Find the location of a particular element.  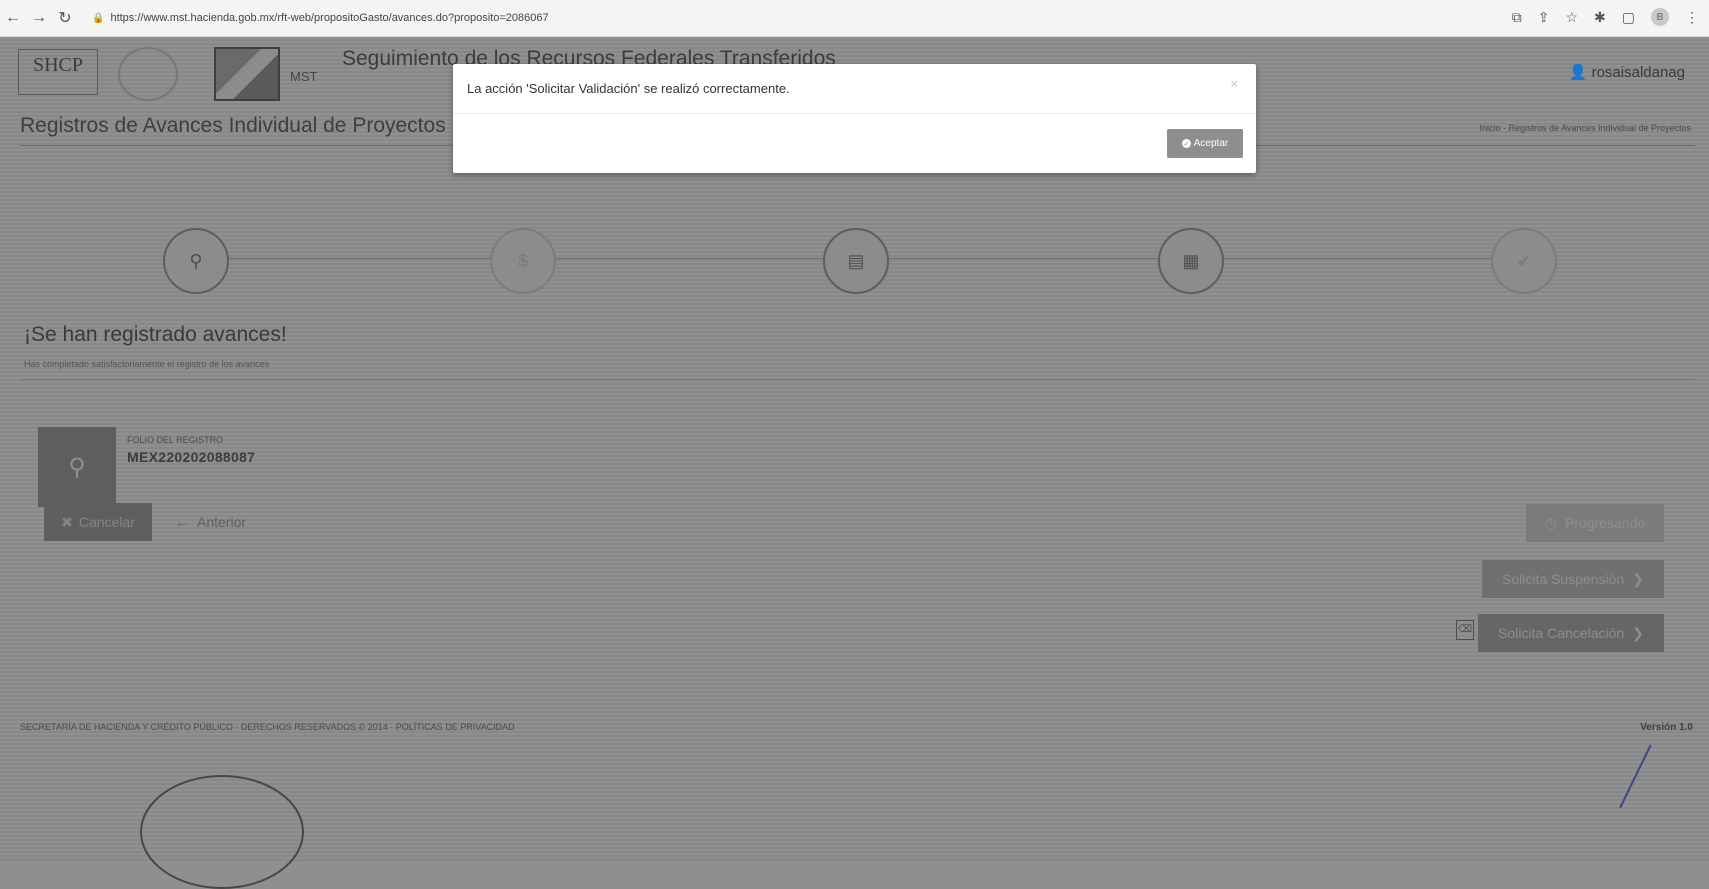

step-budget: $ is located at coordinates (523, 261).